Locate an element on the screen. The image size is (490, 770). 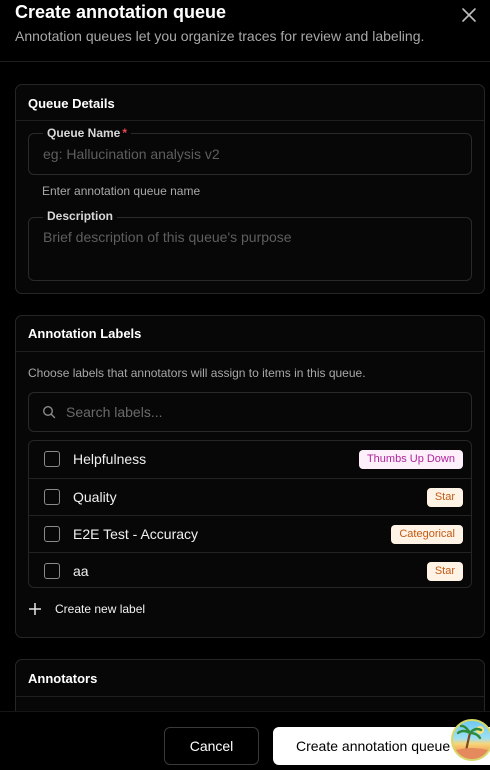
label-name: E2E Test - Accuracy is located at coordinates (136, 534).